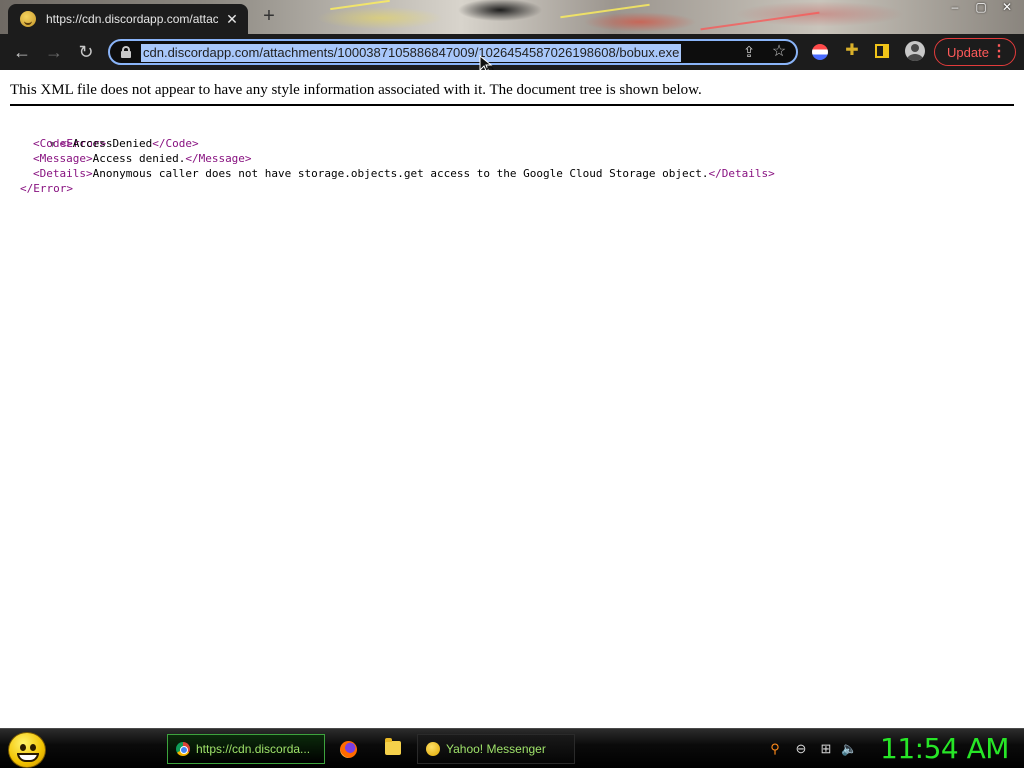 The width and height of the screenshot is (1024, 768). I want to click on tab-close-icon: ✕, so click(232, 19).